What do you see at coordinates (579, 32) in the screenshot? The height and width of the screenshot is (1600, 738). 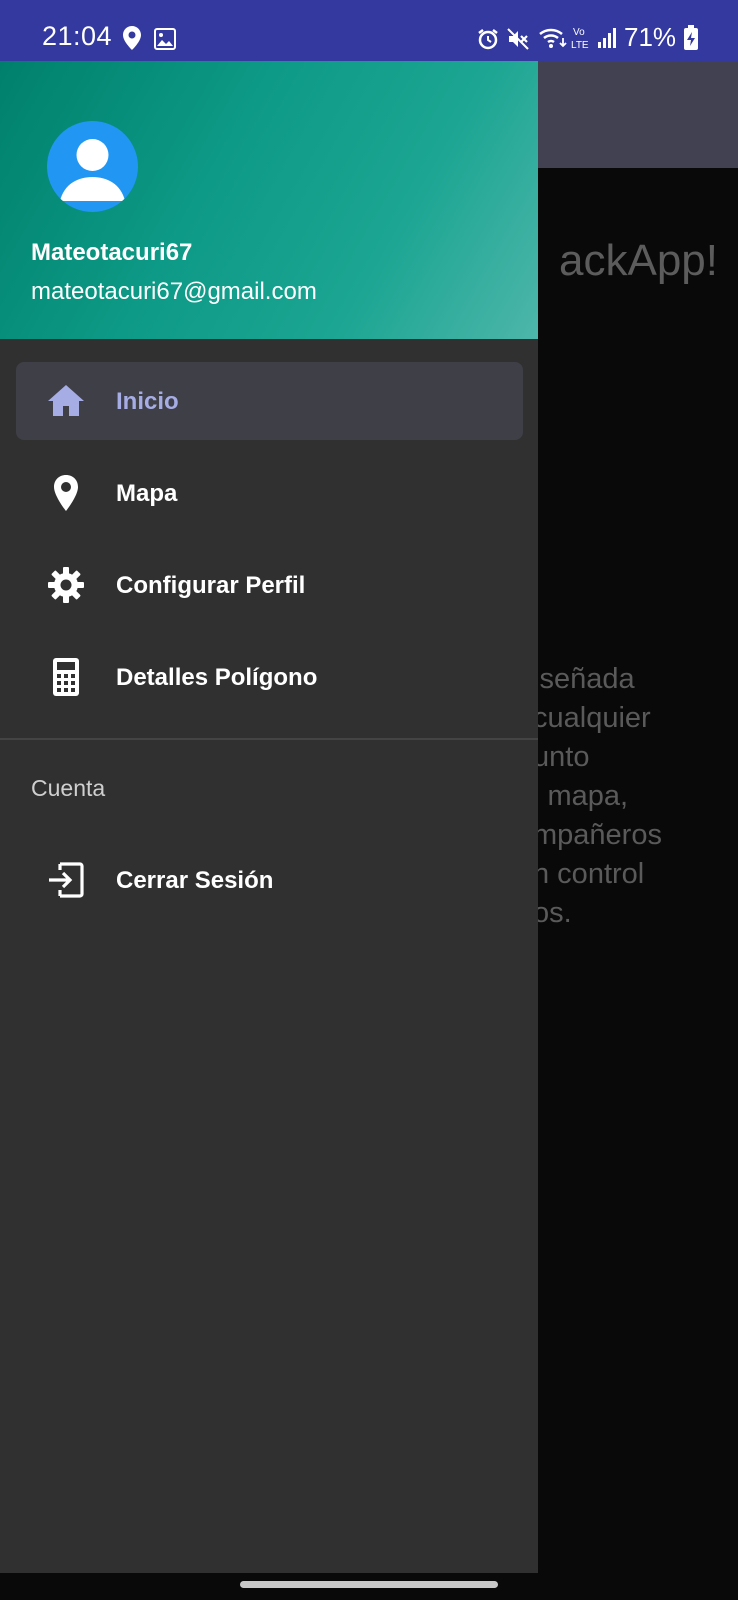 I see `svg-text: Vo` at bounding box center [579, 32].